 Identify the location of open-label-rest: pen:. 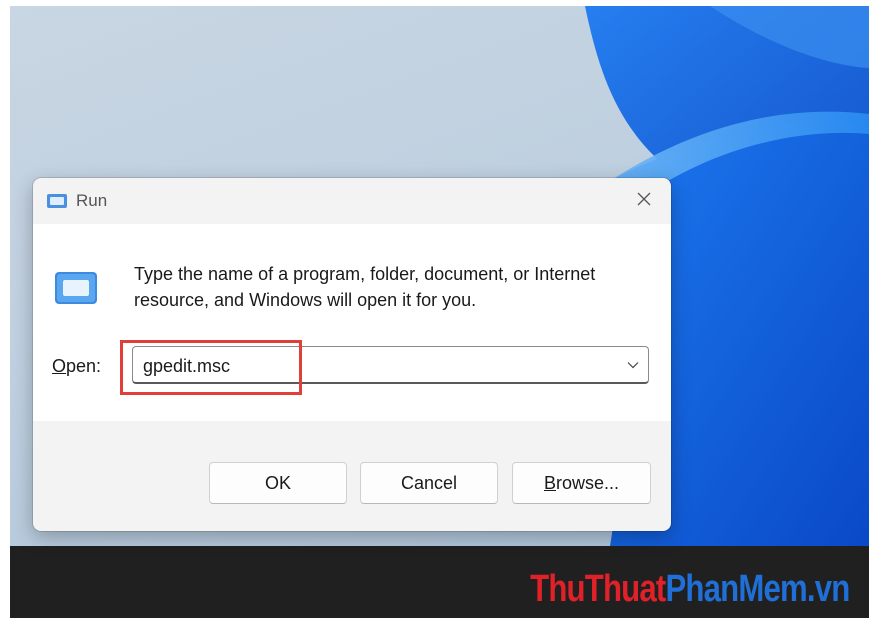
(84, 366).